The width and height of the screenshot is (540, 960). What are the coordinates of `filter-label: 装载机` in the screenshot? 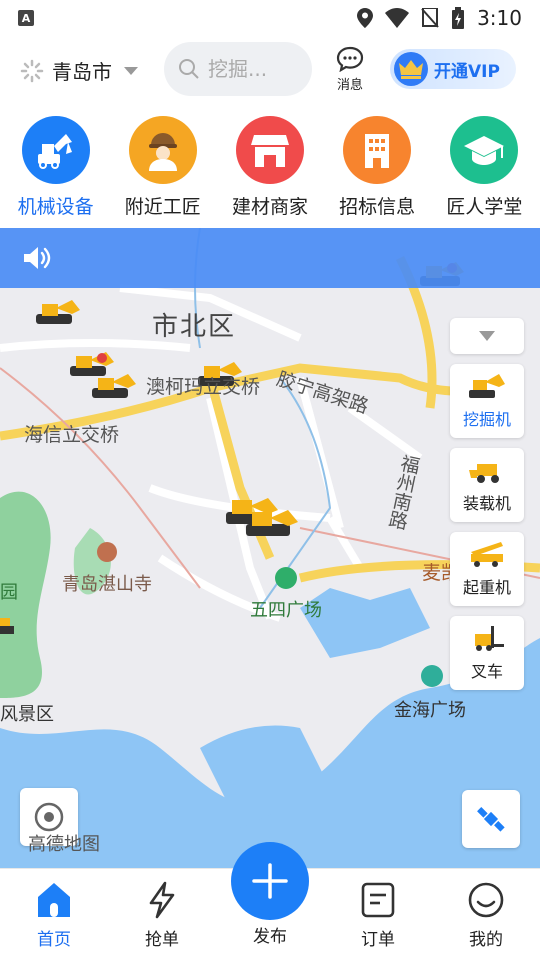 It's located at (486, 503).